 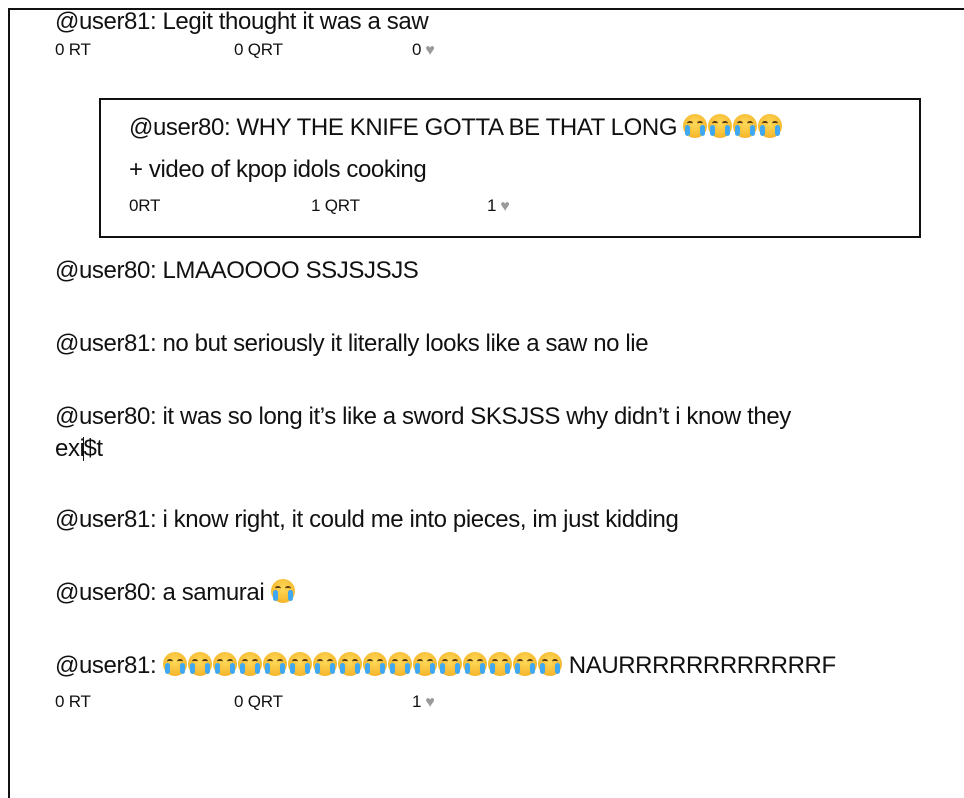 I want to click on like-count: 0 ♥, so click(x=423, y=50).